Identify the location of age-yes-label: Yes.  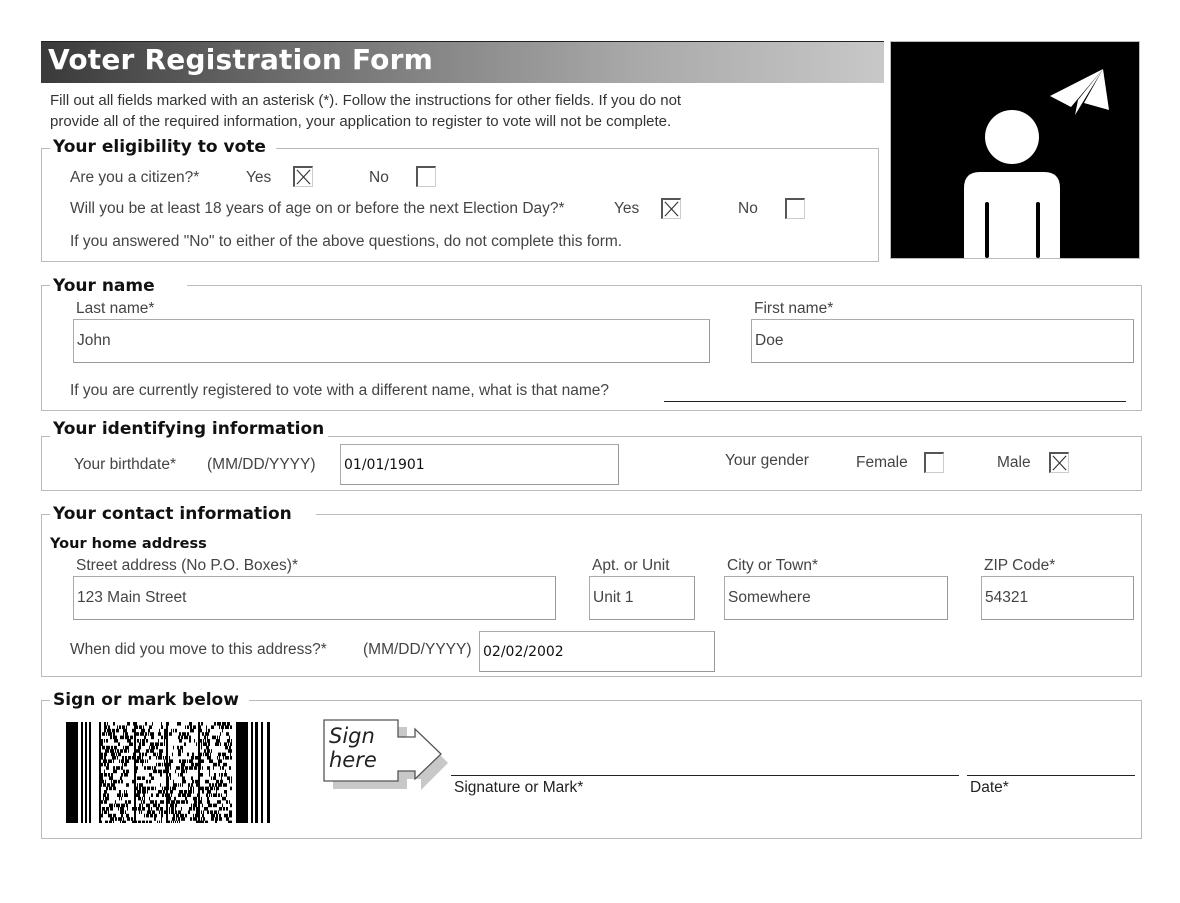
(627, 208).